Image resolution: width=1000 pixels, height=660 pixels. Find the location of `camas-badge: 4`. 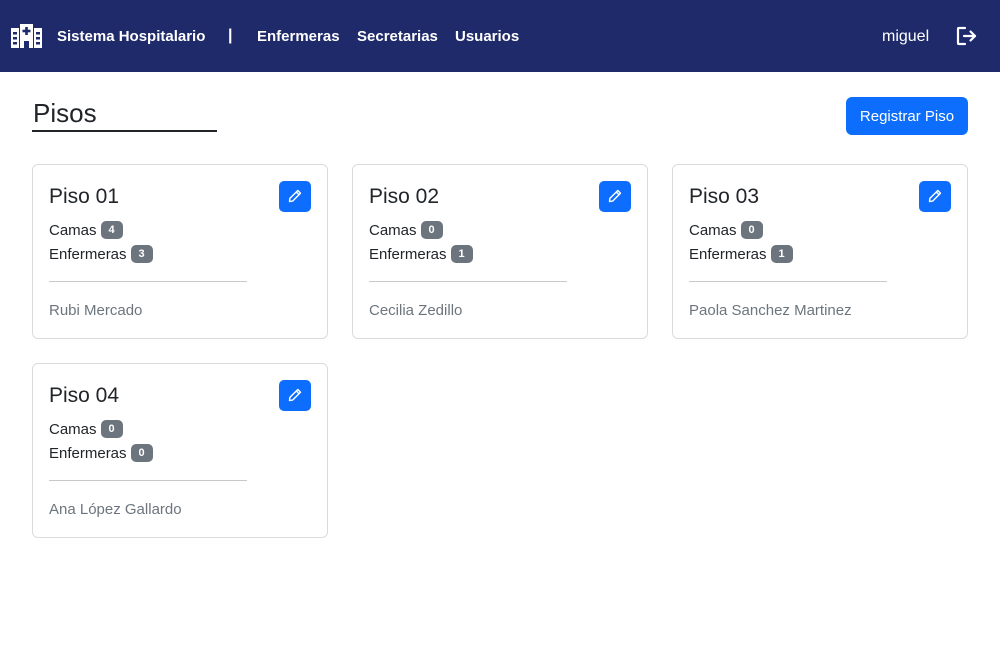

camas-badge: 4 is located at coordinates (111, 230).